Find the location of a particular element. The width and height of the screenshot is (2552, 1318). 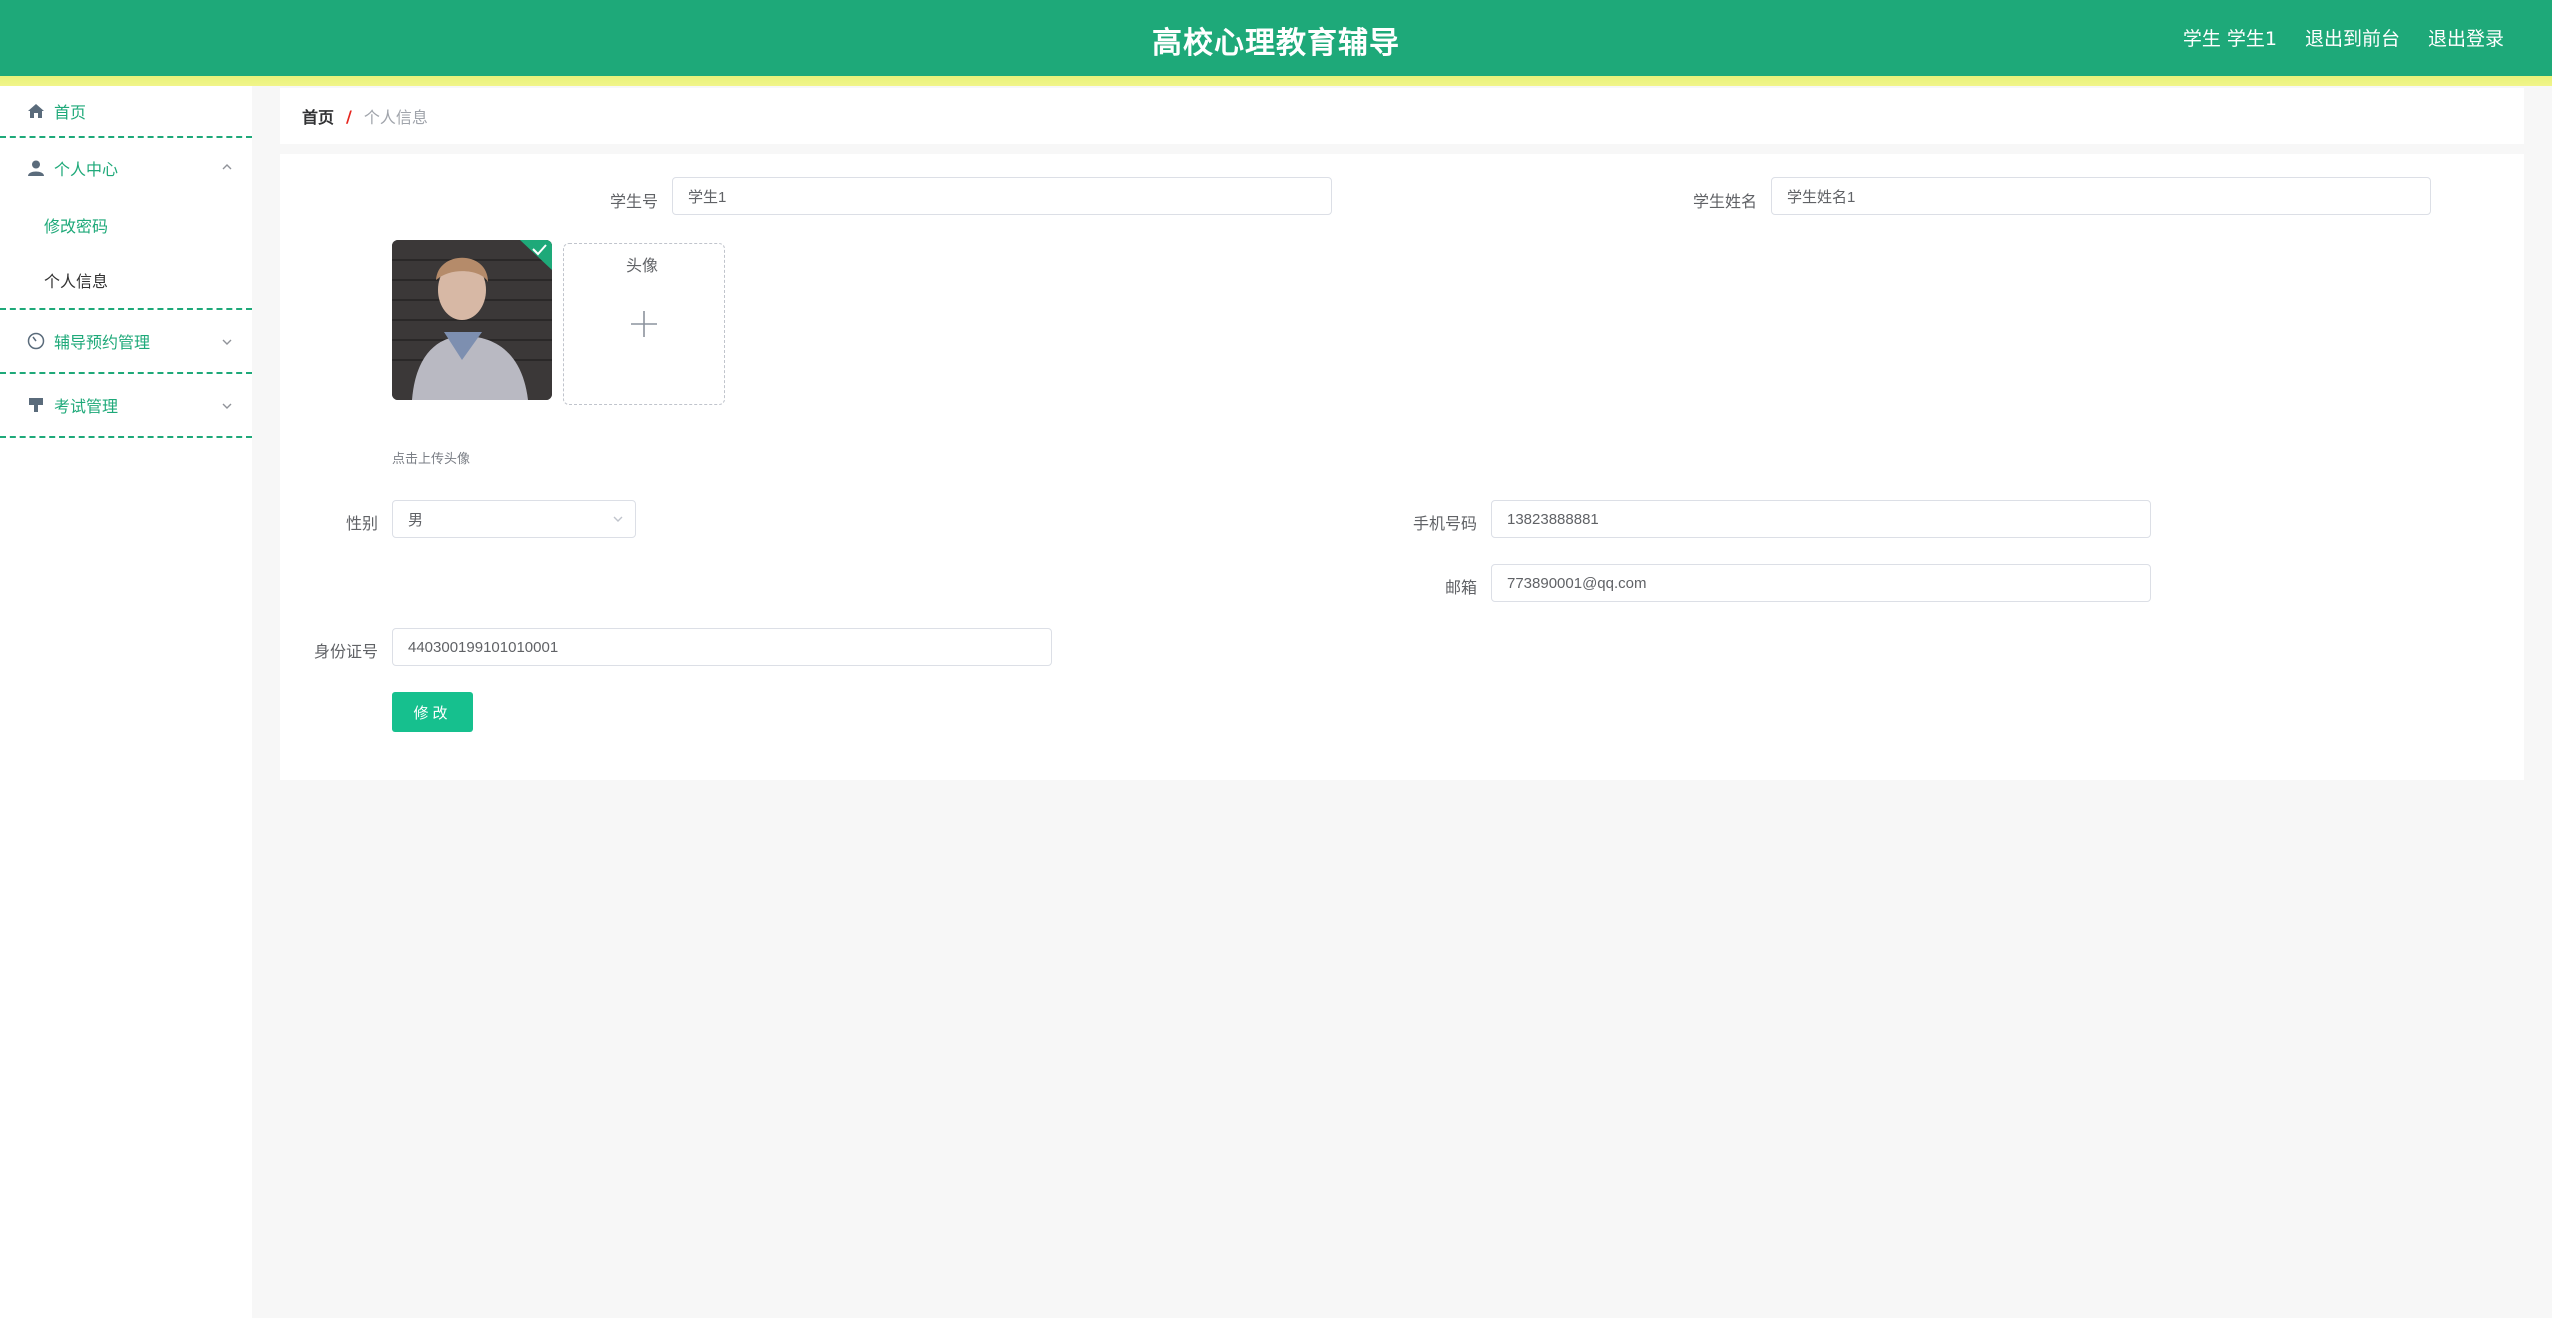

gauge-icon is located at coordinates (36, 341).